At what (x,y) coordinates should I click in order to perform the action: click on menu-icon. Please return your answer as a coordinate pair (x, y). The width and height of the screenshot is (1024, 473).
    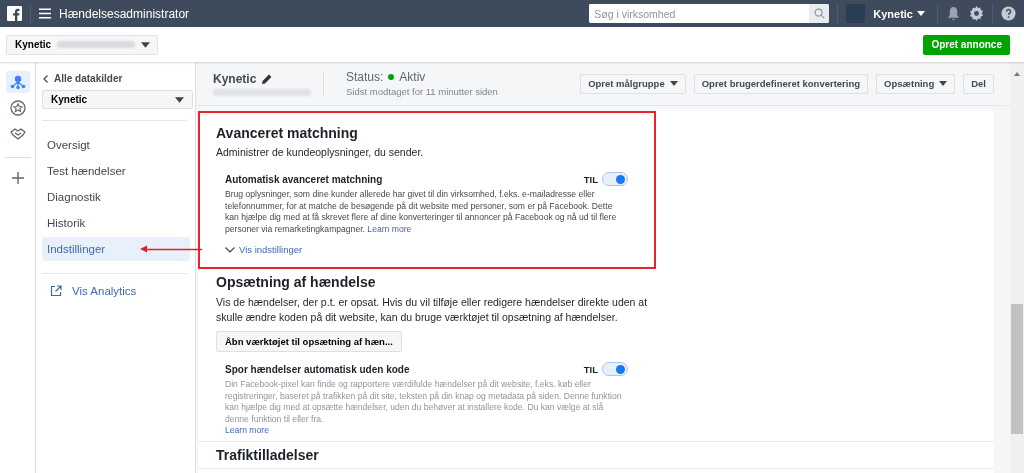
    Looking at the image, I should click on (45, 13).